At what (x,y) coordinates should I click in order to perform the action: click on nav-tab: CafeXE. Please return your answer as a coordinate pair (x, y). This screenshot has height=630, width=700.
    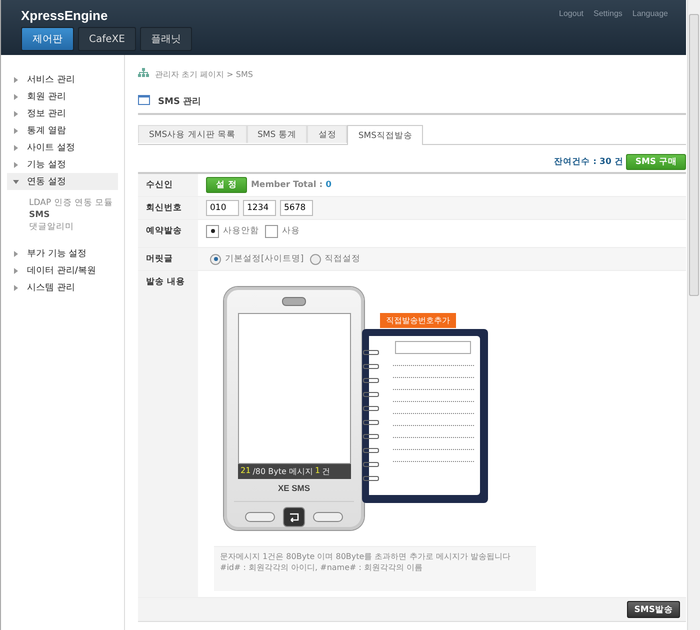
    Looking at the image, I should click on (107, 39).